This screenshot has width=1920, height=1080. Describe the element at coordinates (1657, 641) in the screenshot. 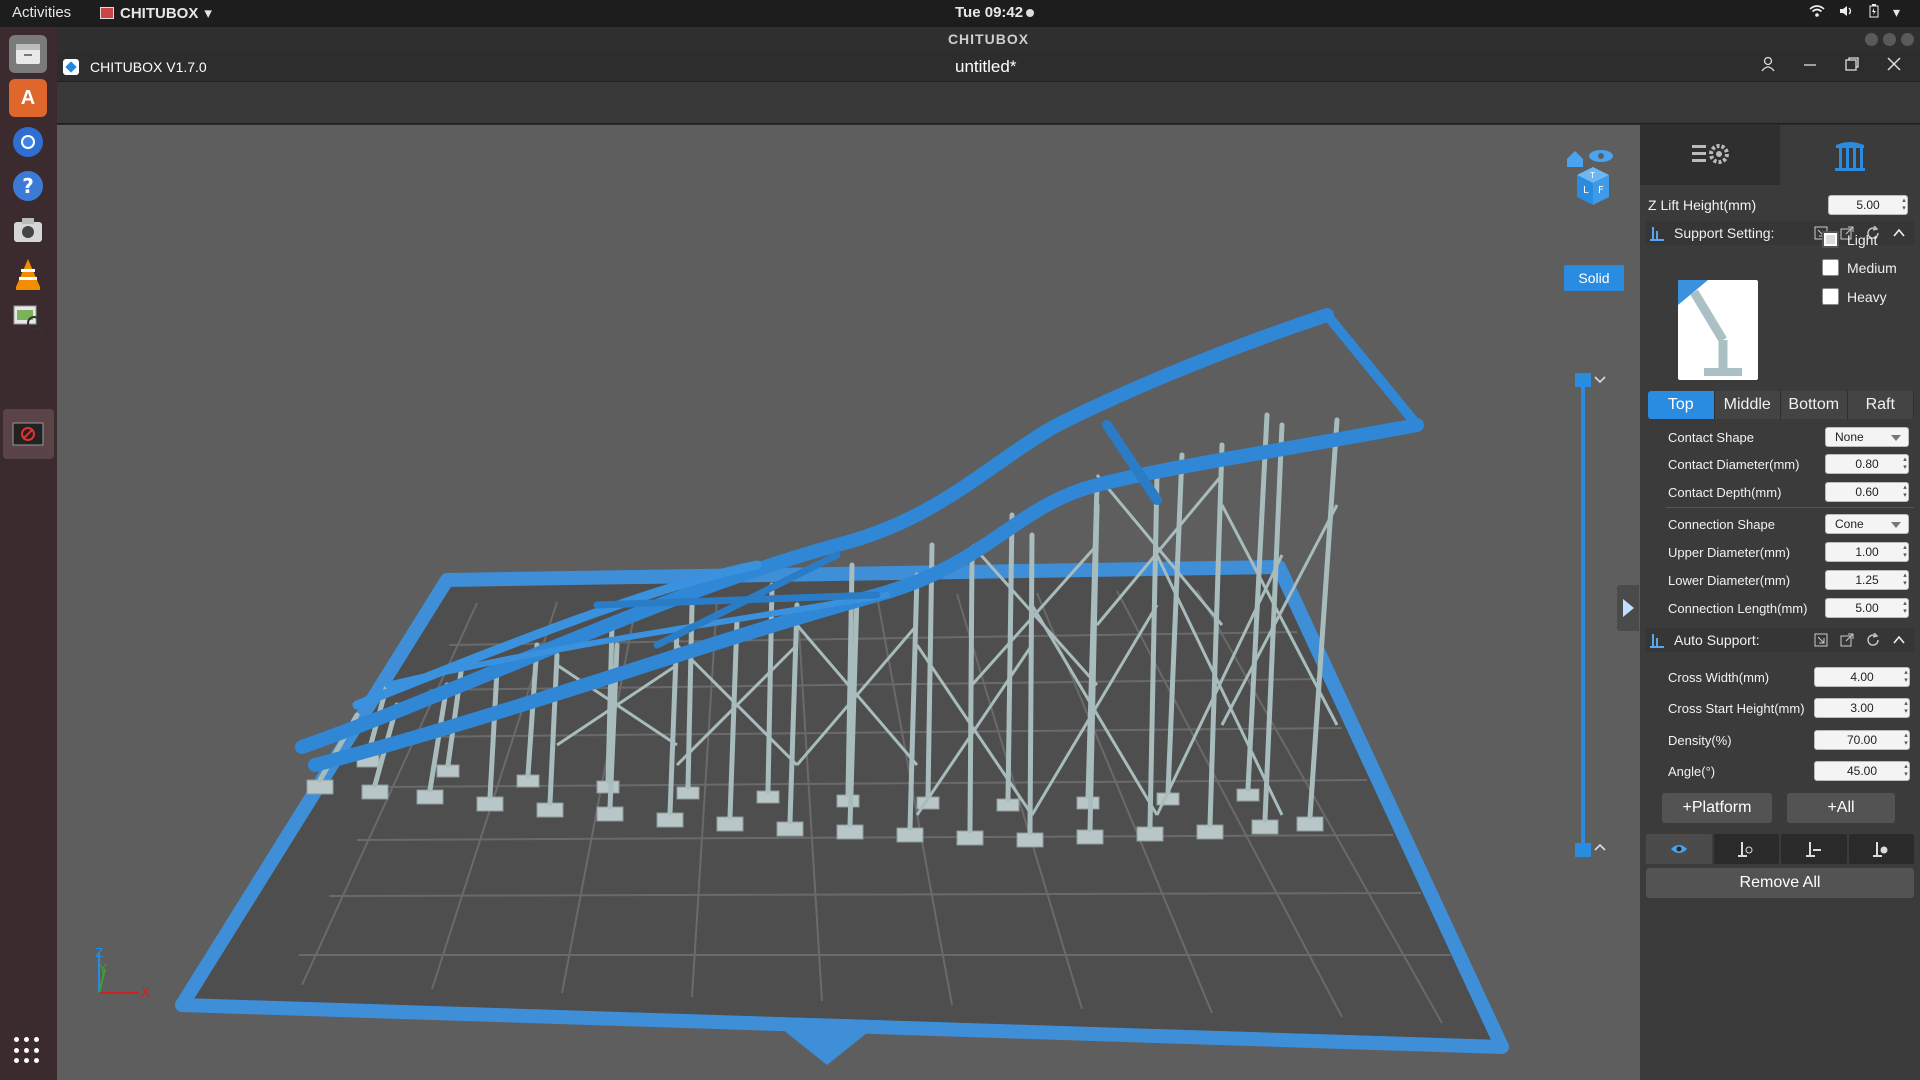

I see `auto-support-icon` at that location.